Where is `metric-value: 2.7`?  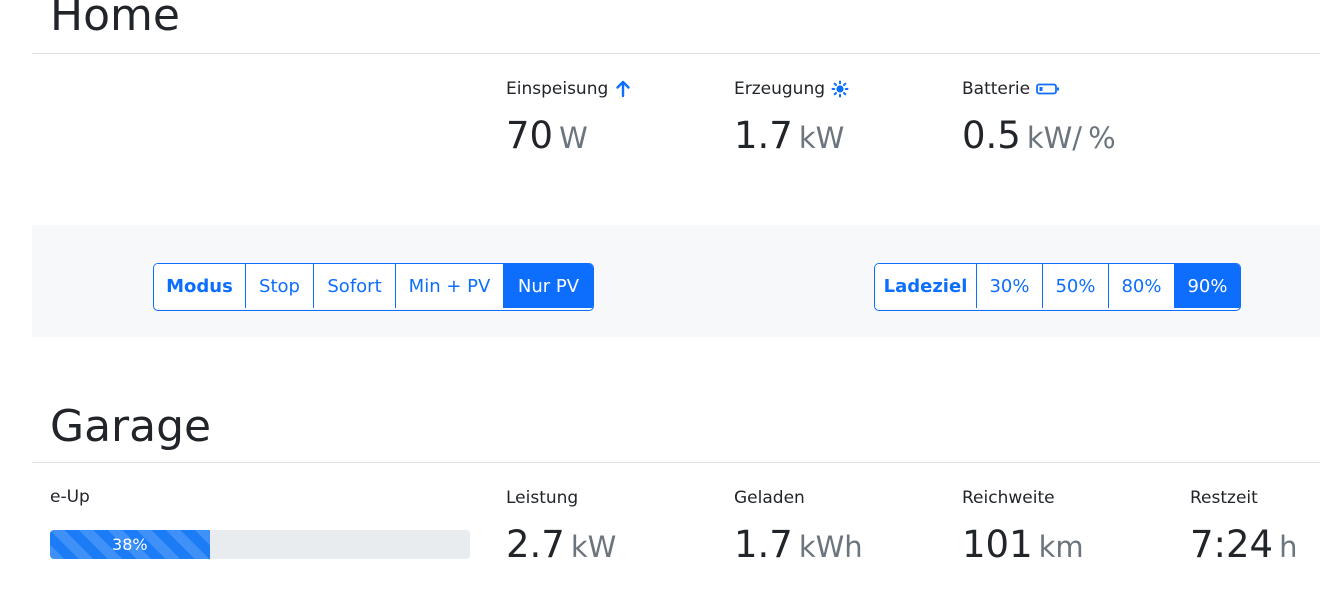
metric-value: 2.7 is located at coordinates (535, 544).